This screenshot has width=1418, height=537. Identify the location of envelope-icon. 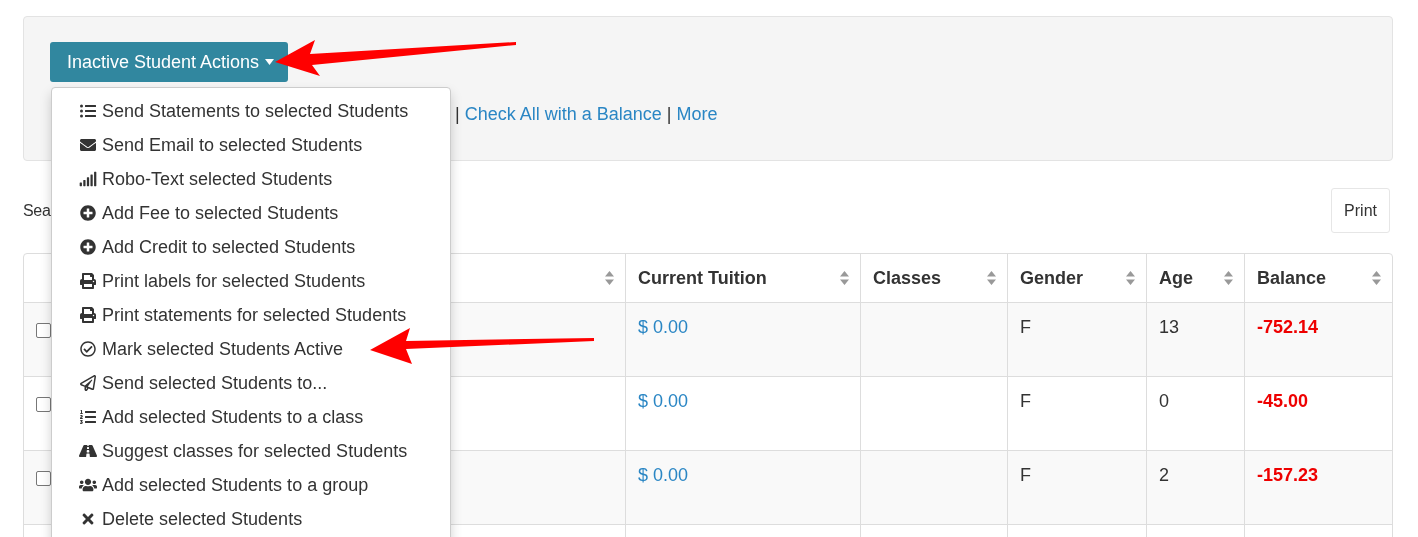
(88, 145).